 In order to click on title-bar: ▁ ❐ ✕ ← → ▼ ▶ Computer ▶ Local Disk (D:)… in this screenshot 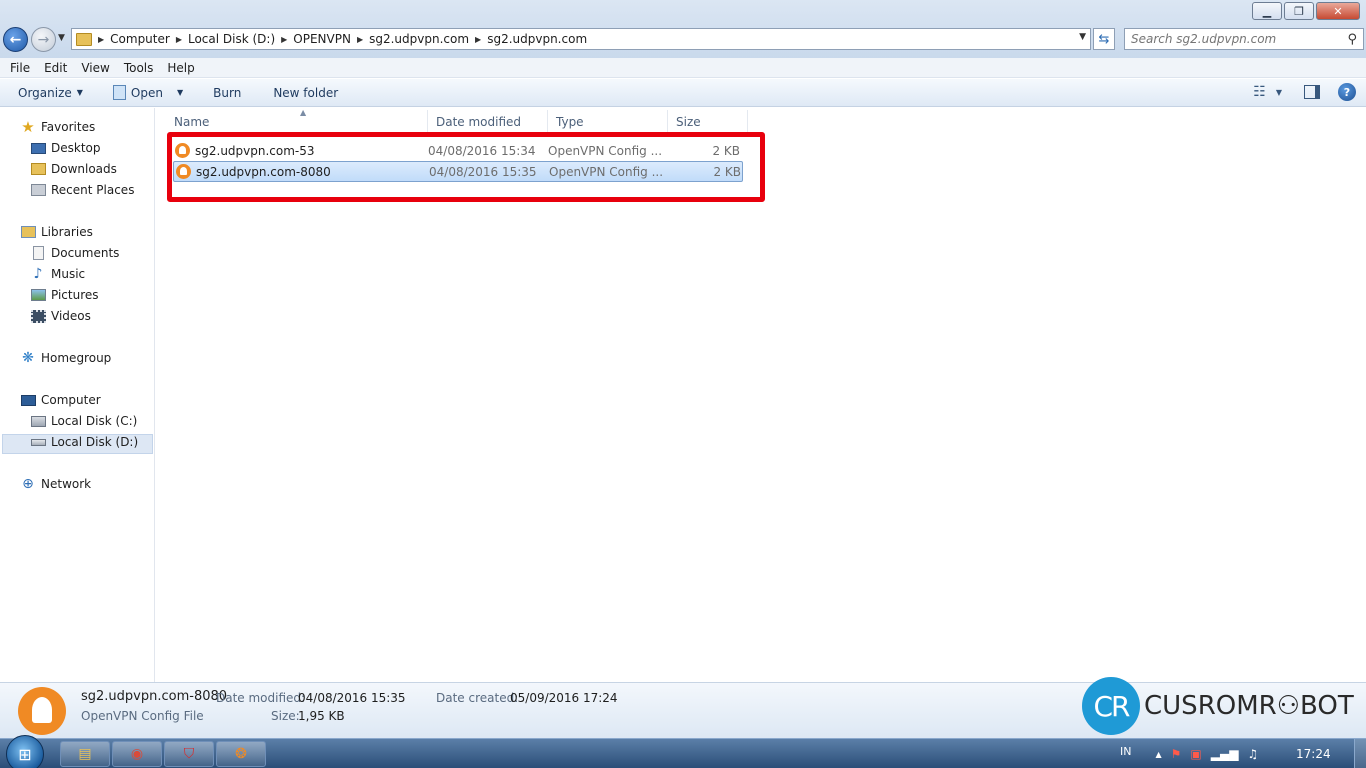, I will do `click(683, 29)`.